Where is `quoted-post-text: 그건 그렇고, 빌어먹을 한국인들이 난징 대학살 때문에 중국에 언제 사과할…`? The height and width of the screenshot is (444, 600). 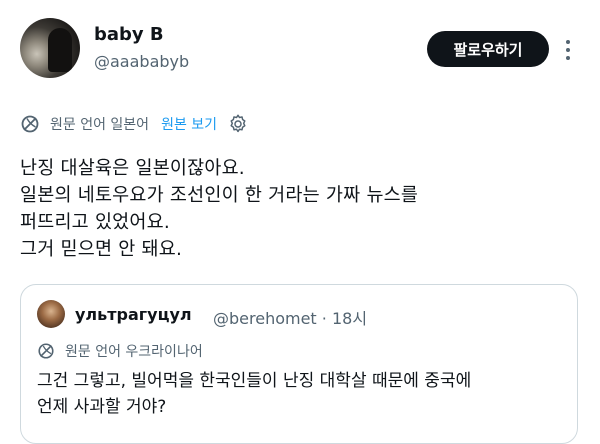
quoted-post-text: 그건 그렇고, 빌어먹을 한국인들이 난징 대학살 때문에 중국에 언제 사과할… is located at coordinates (254, 394).